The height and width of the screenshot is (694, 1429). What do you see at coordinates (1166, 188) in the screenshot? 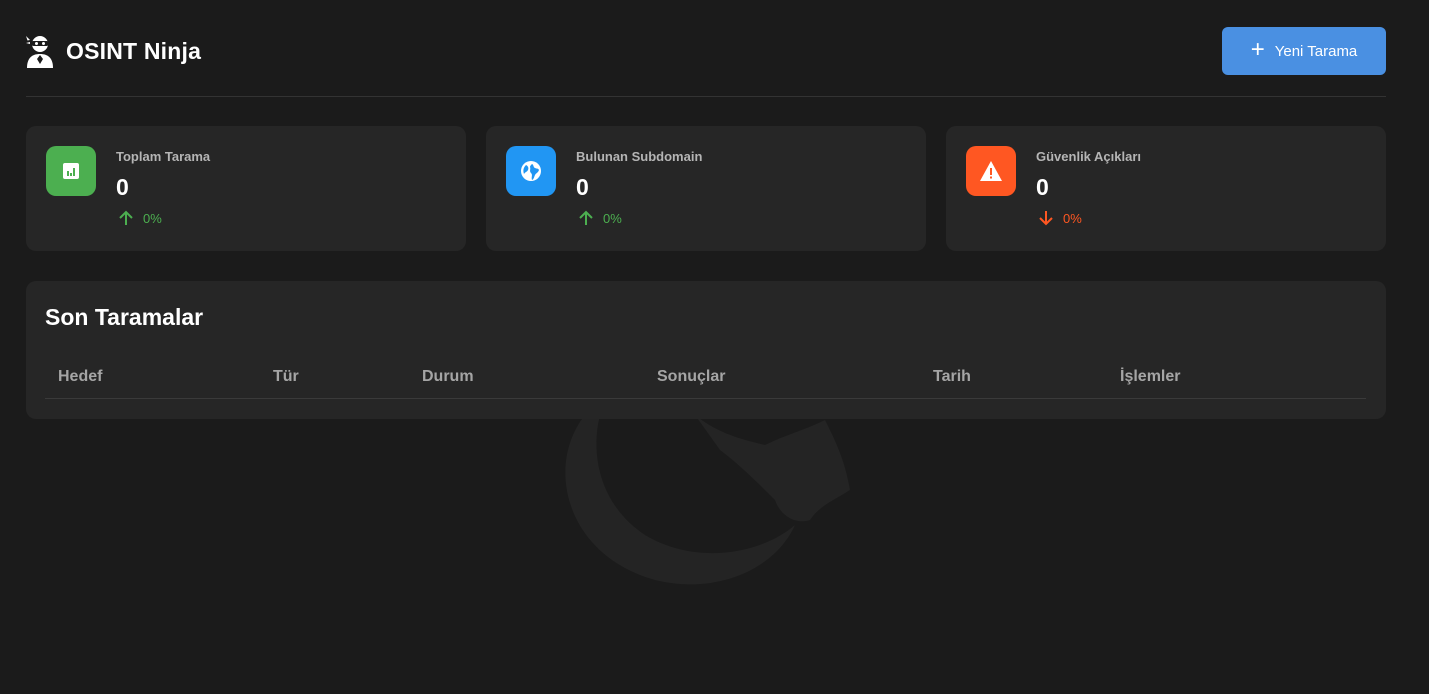
I see `stat-card-vulnerabilities: Güvenlik Açıkları 0 0%` at bounding box center [1166, 188].